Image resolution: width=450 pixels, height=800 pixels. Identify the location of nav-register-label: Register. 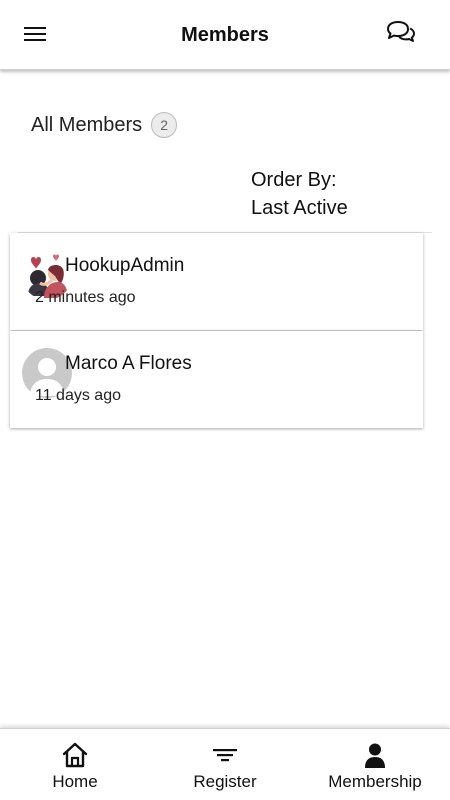
(225, 781).